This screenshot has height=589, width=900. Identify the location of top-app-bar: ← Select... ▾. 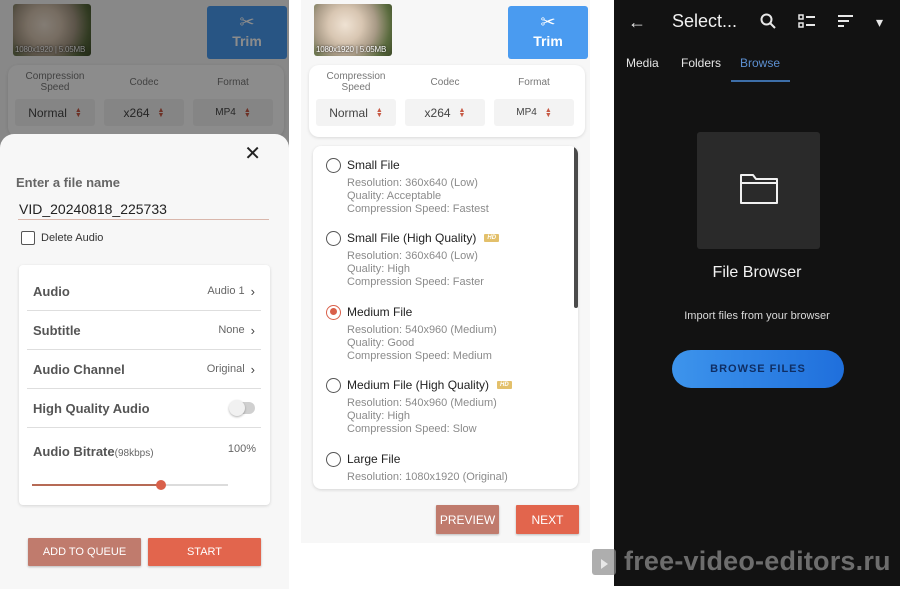
(757, 23).